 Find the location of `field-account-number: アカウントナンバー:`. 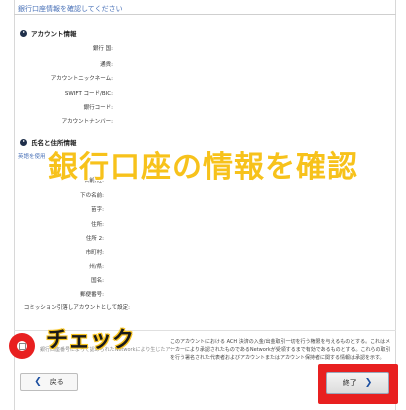

field-account-number: アカウントナンバー: is located at coordinates (87, 122).